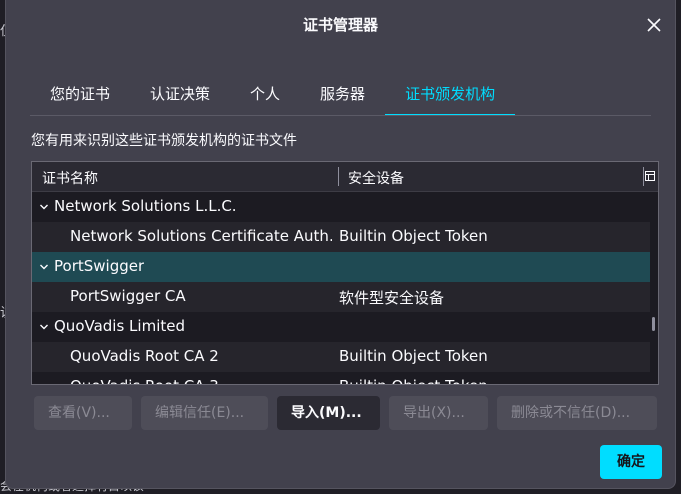 The height and width of the screenshot is (494, 681). Describe the element at coordinates (180, 94) in the screenshot. I see `tab-auth-decisions: 认证决策` at that location.